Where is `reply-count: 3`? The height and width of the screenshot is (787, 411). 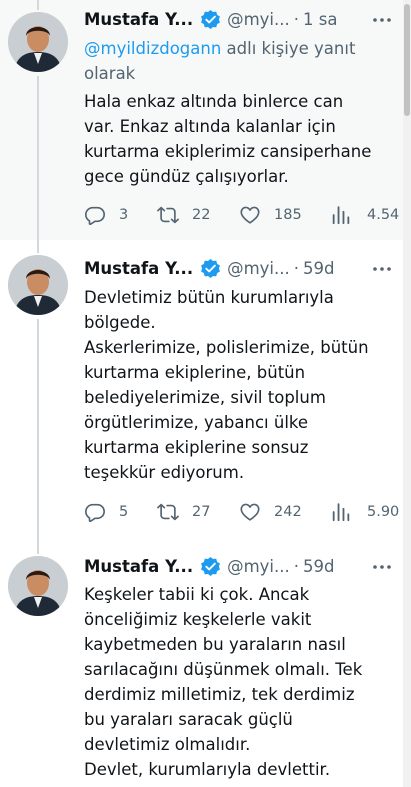 reply-count: 3 is located at coordinates (124, 215).